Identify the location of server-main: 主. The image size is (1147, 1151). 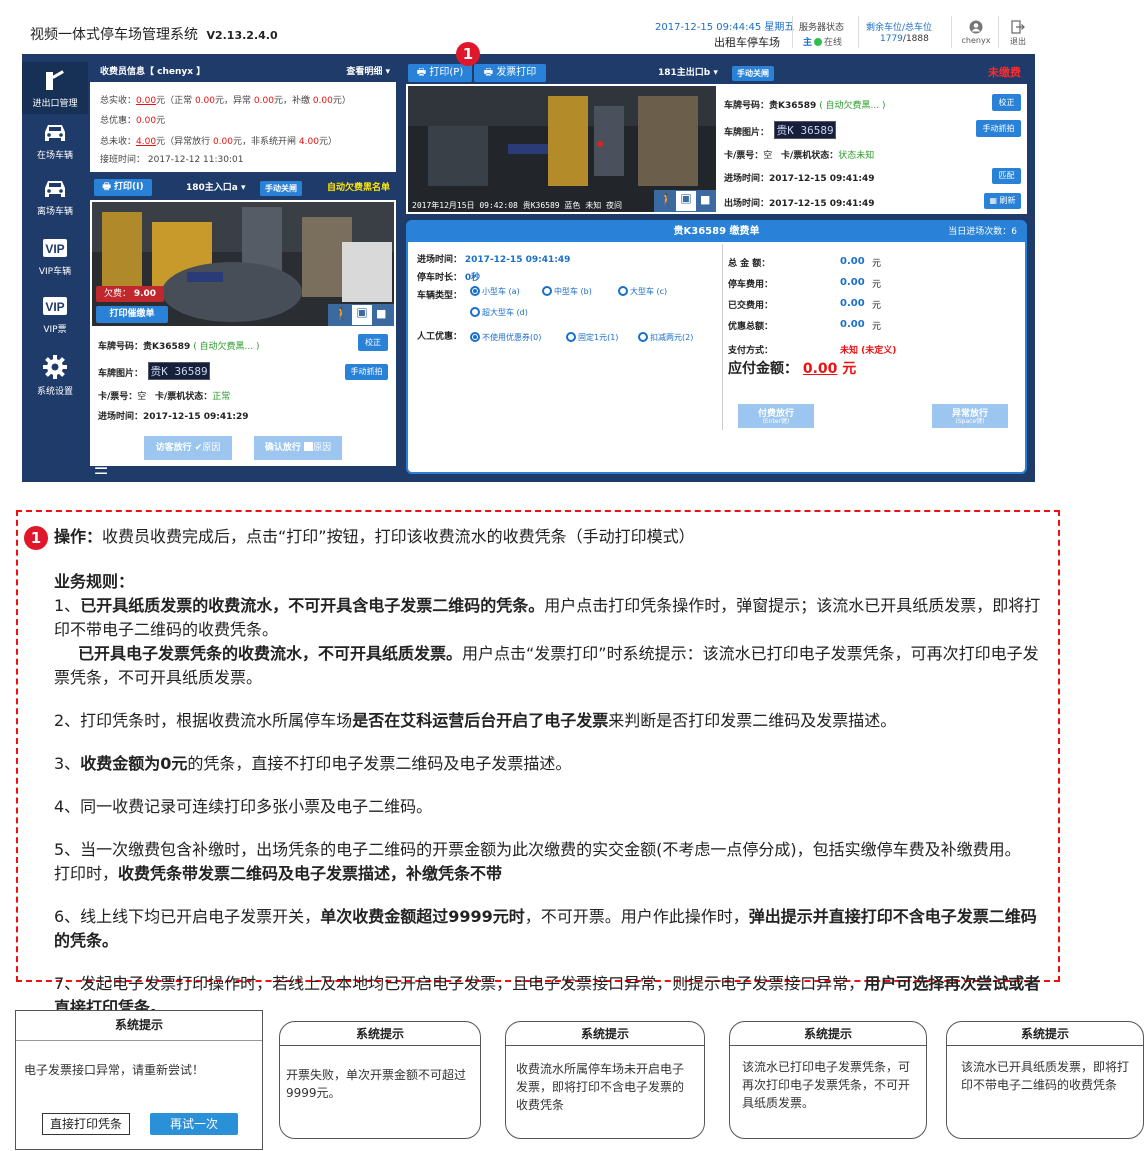
(808, 43).